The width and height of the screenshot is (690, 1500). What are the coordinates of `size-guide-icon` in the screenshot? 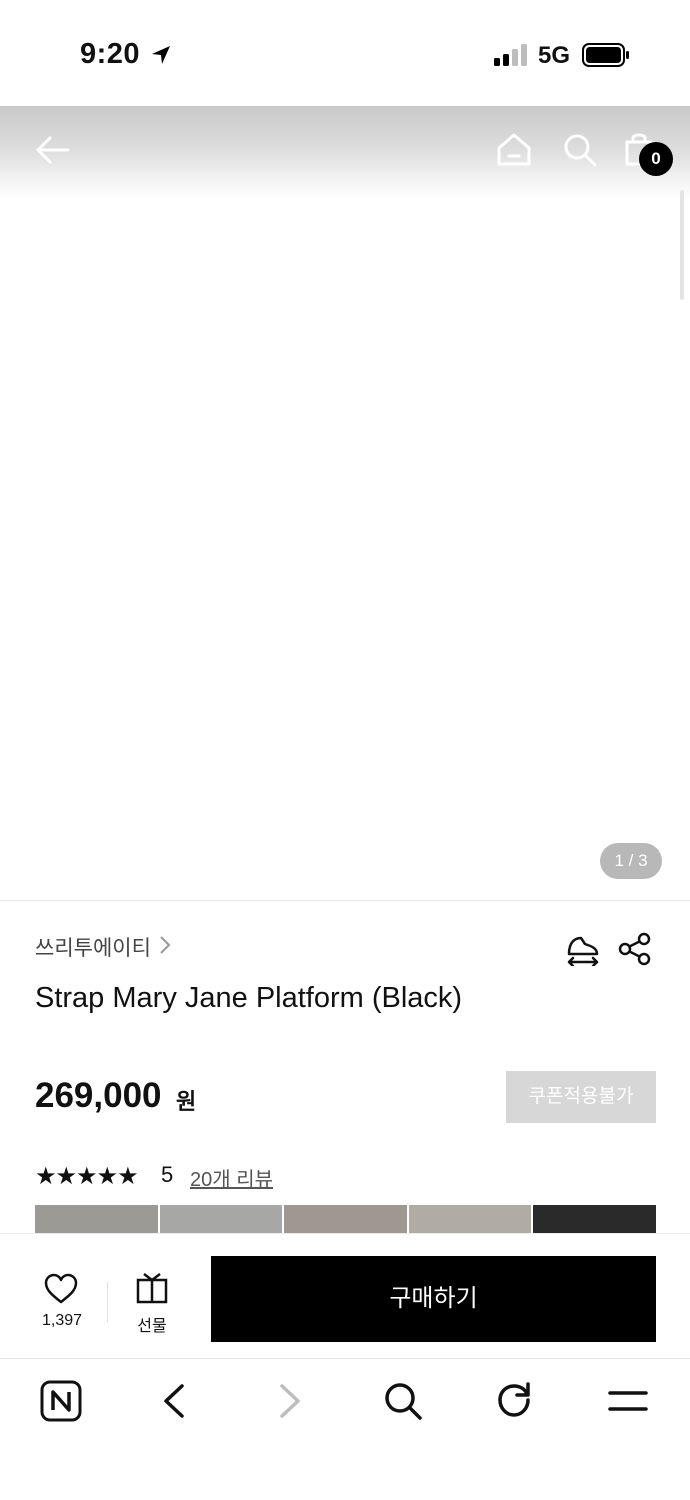 It's located at (583, 949).